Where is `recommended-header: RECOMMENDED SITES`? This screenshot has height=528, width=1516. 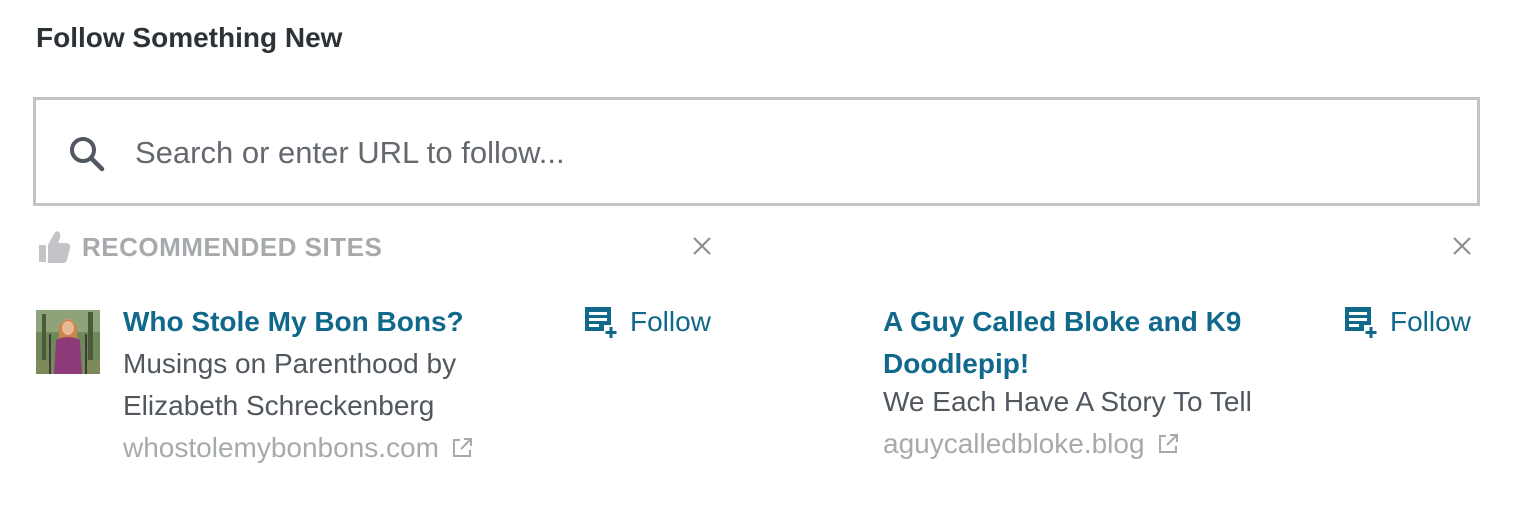
recommended-header: RECOMMENDED SITES is located at coordinates (209, 247).